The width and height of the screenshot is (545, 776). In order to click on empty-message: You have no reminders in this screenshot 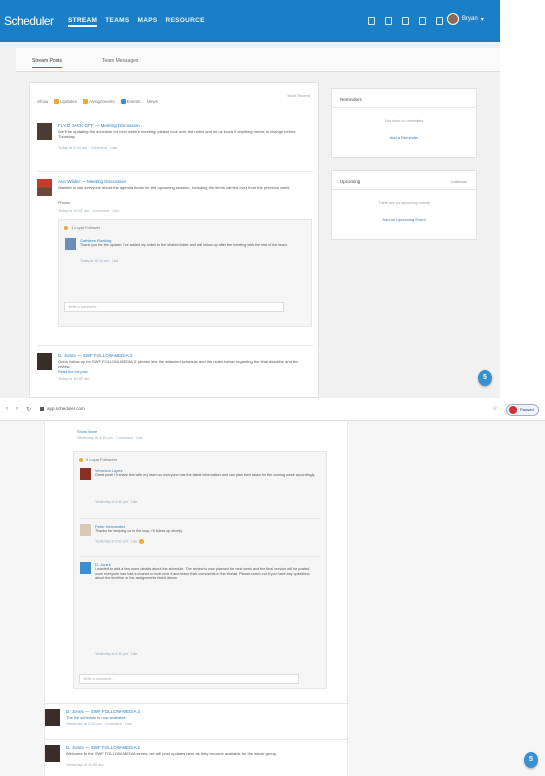, I will do `click(404, 121)`.